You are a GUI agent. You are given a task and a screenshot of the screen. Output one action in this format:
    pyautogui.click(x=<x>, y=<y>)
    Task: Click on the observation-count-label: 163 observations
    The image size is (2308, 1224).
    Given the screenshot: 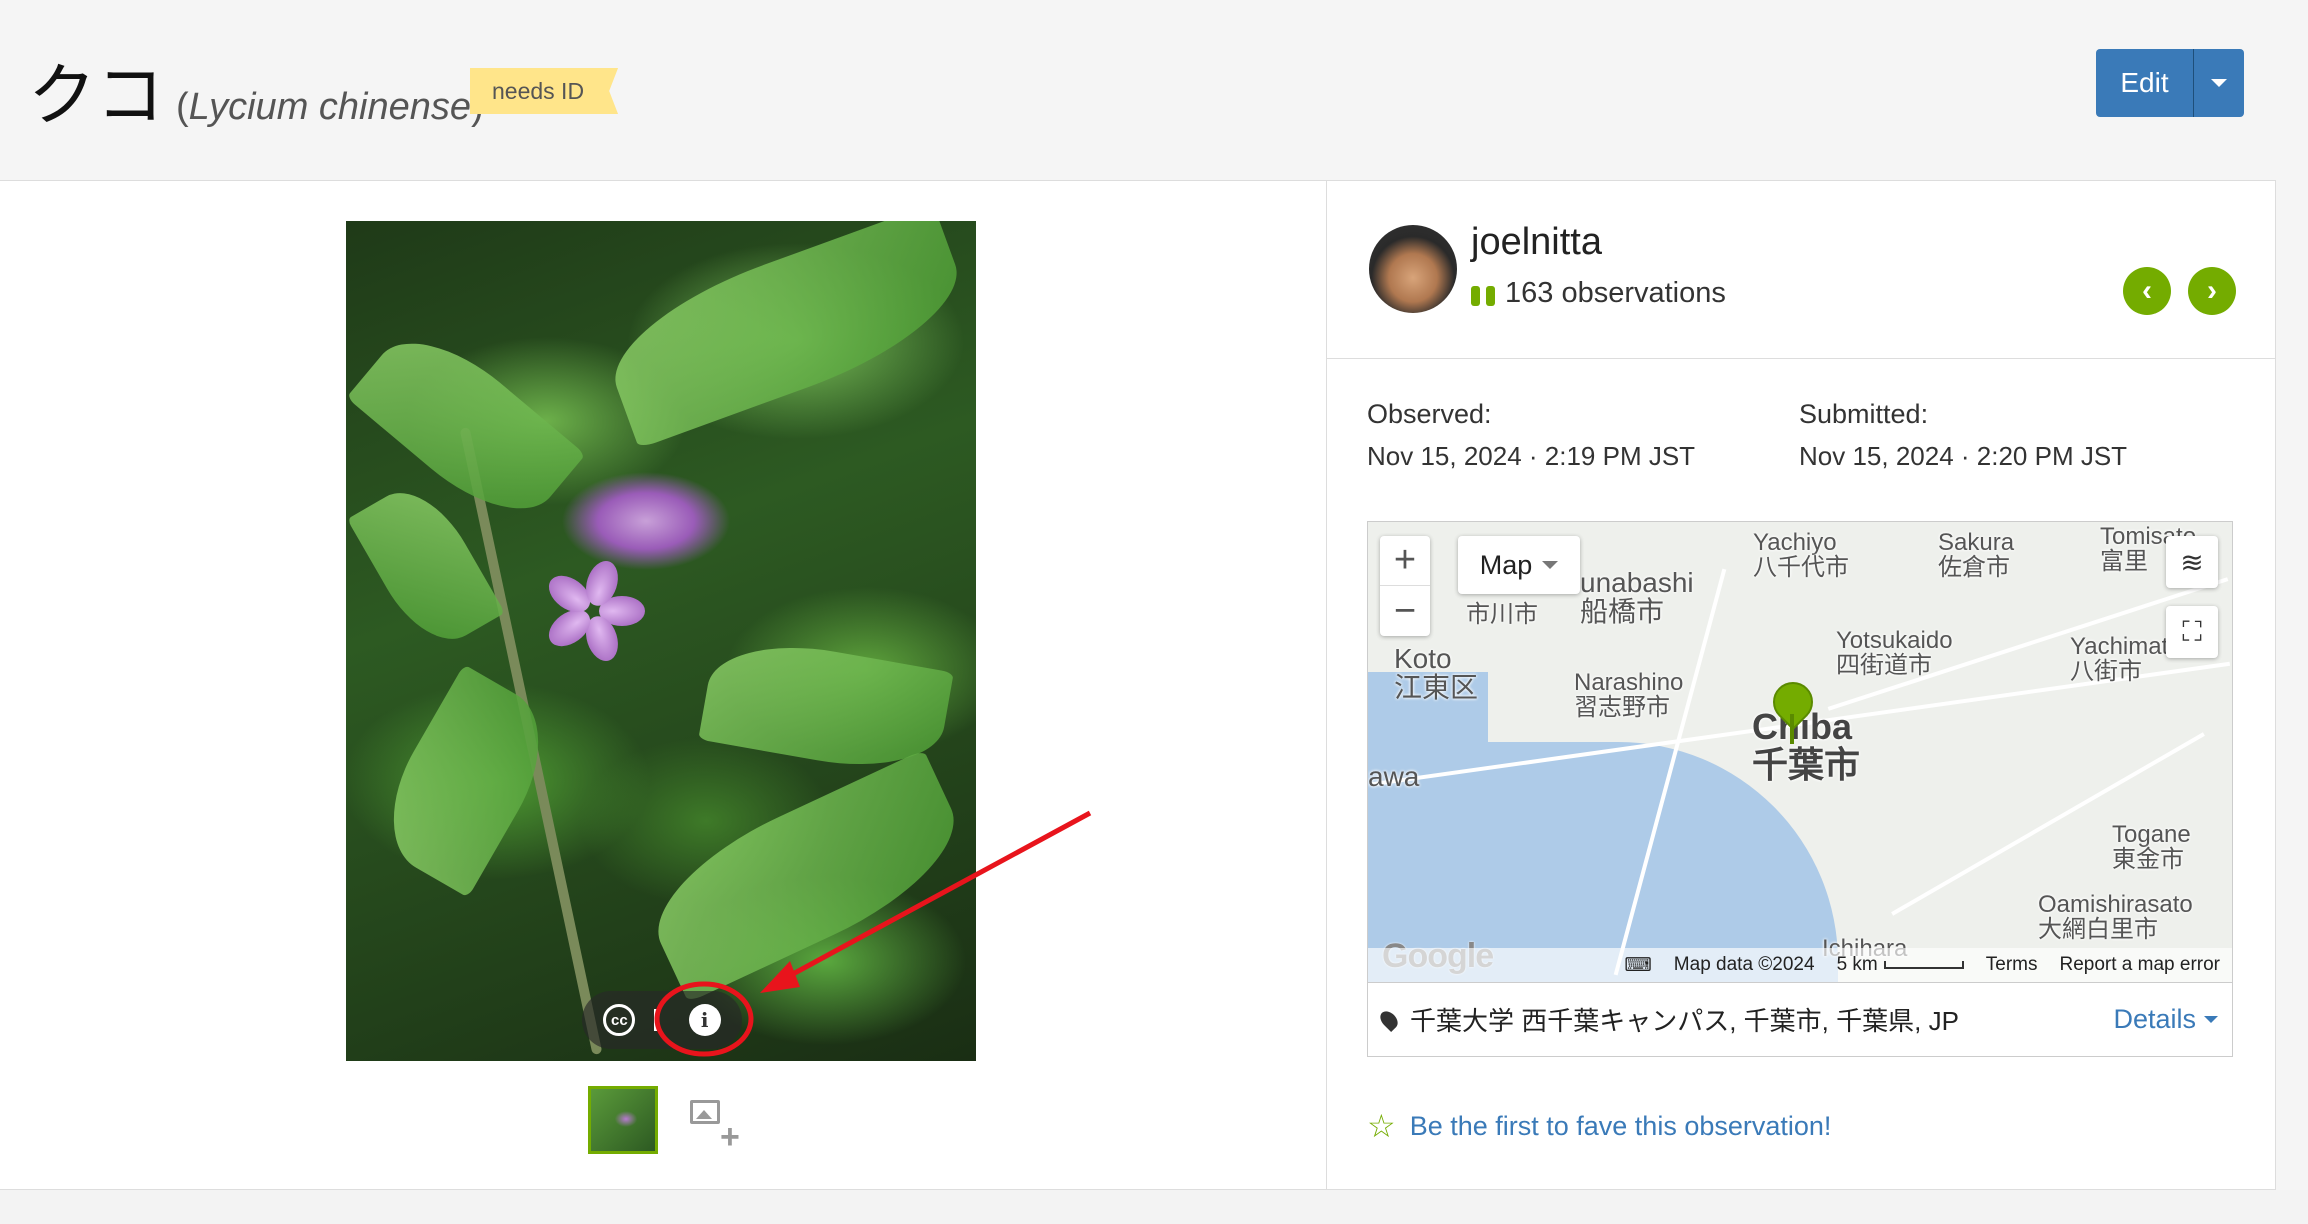 What is the action you would take?
    pyautogui.click(x=1615, y=293)
    